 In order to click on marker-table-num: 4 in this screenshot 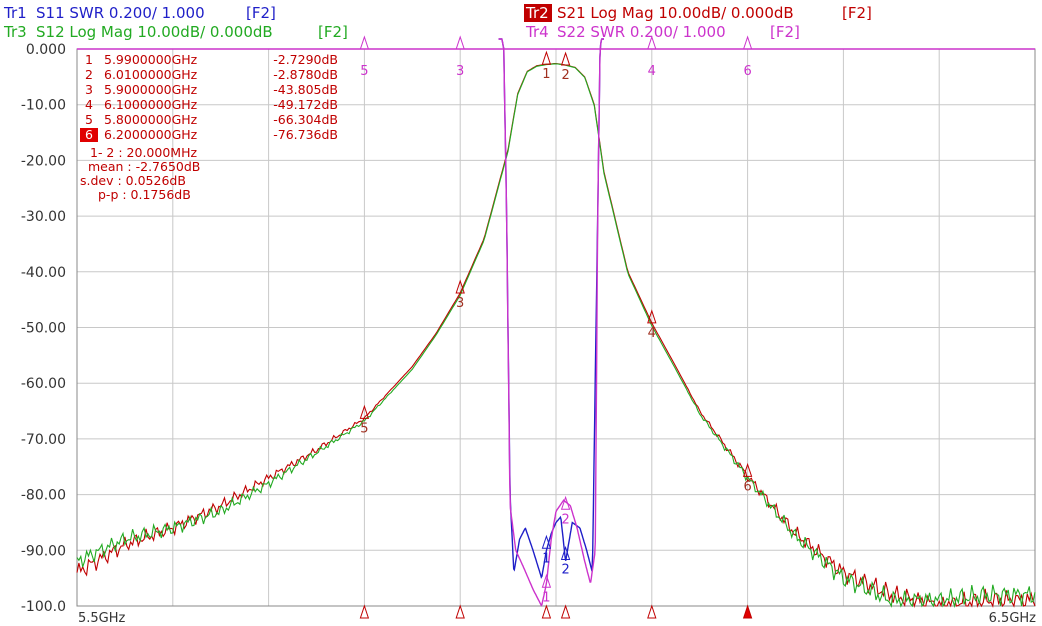, I will do `click(89, 104)`.